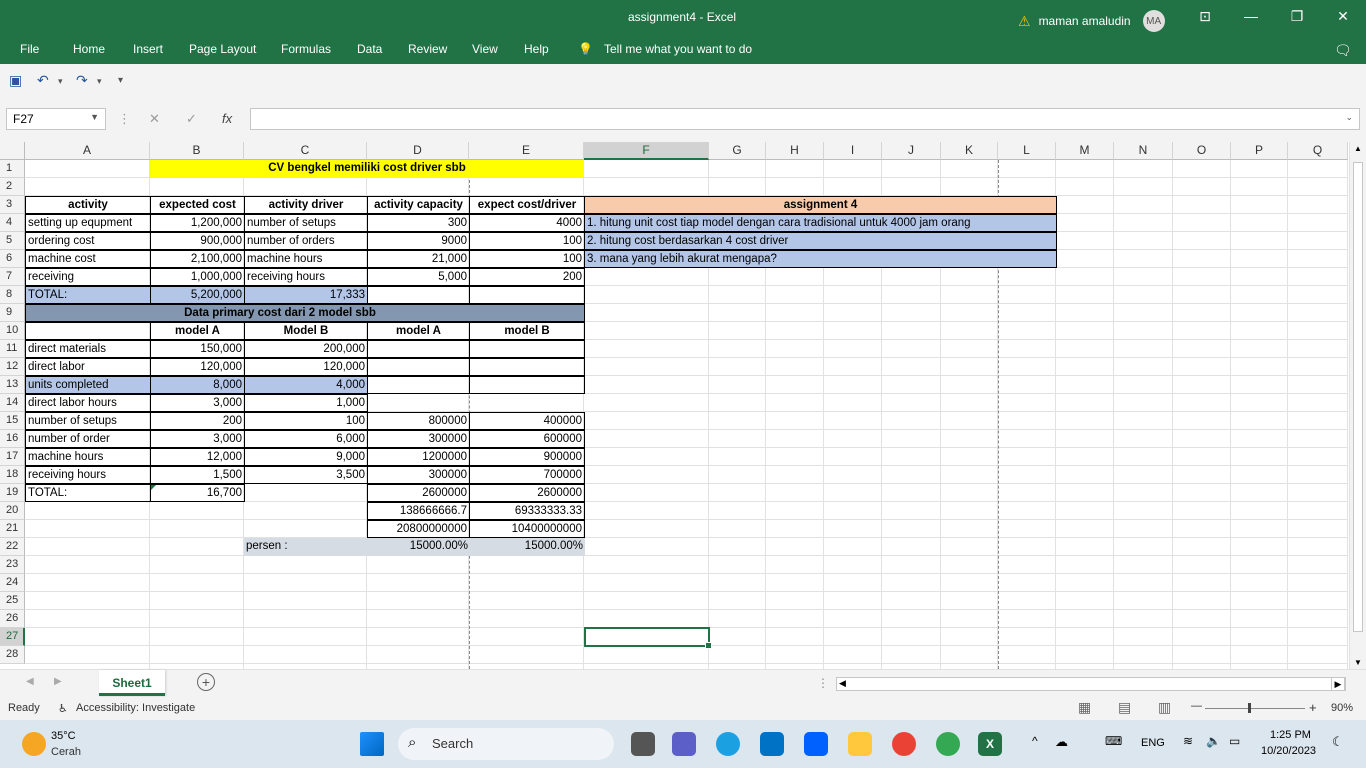 The image size is (1366, 768). I want to click on tab-review: Review, so click(427, 49).